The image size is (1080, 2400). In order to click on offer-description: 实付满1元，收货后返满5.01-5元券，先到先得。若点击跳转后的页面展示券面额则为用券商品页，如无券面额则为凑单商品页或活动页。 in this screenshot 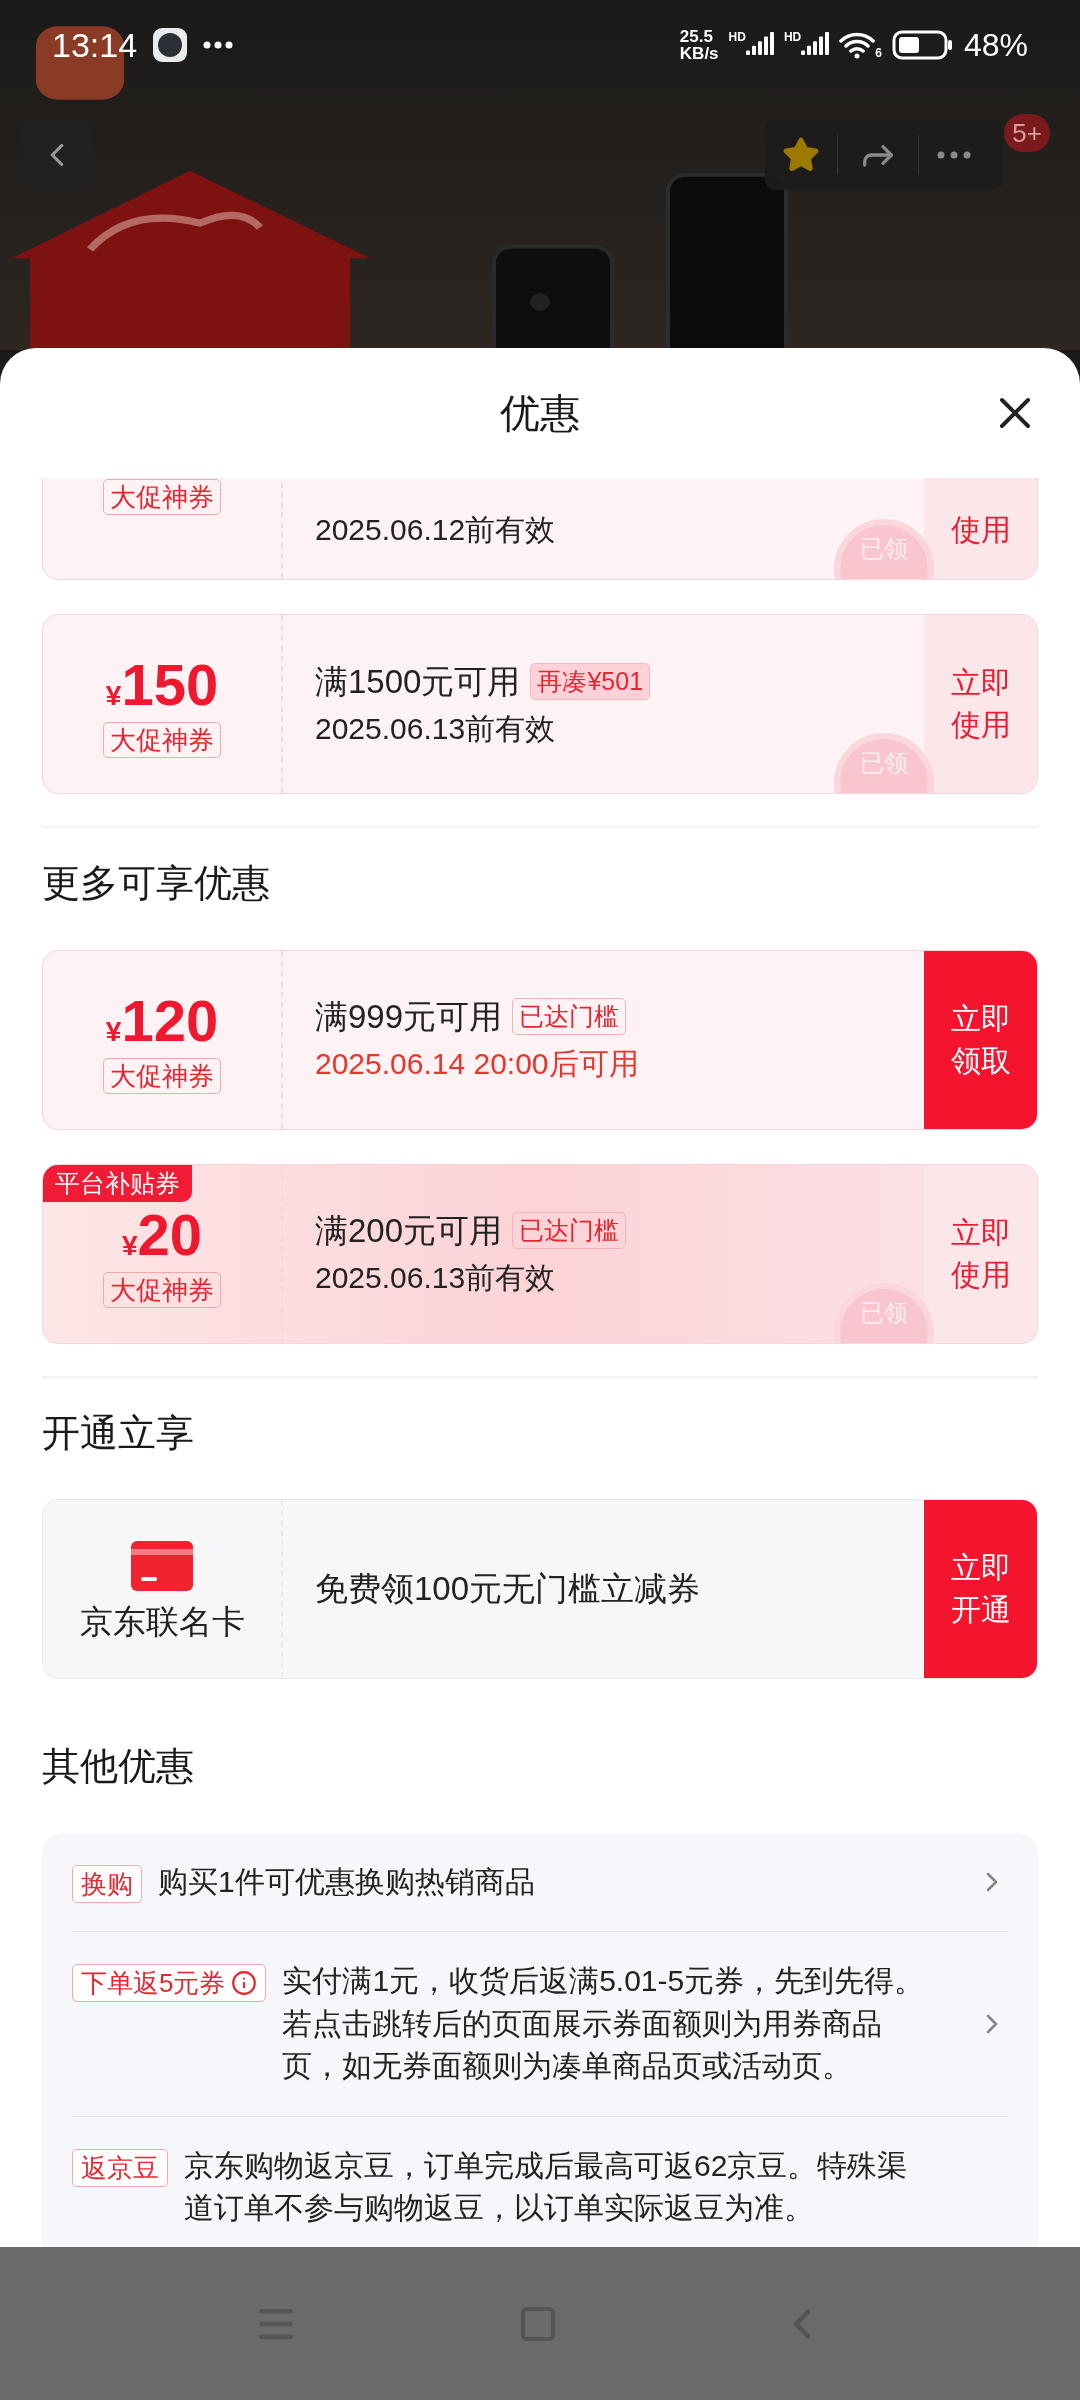, I will do `click(604, 2024)`.